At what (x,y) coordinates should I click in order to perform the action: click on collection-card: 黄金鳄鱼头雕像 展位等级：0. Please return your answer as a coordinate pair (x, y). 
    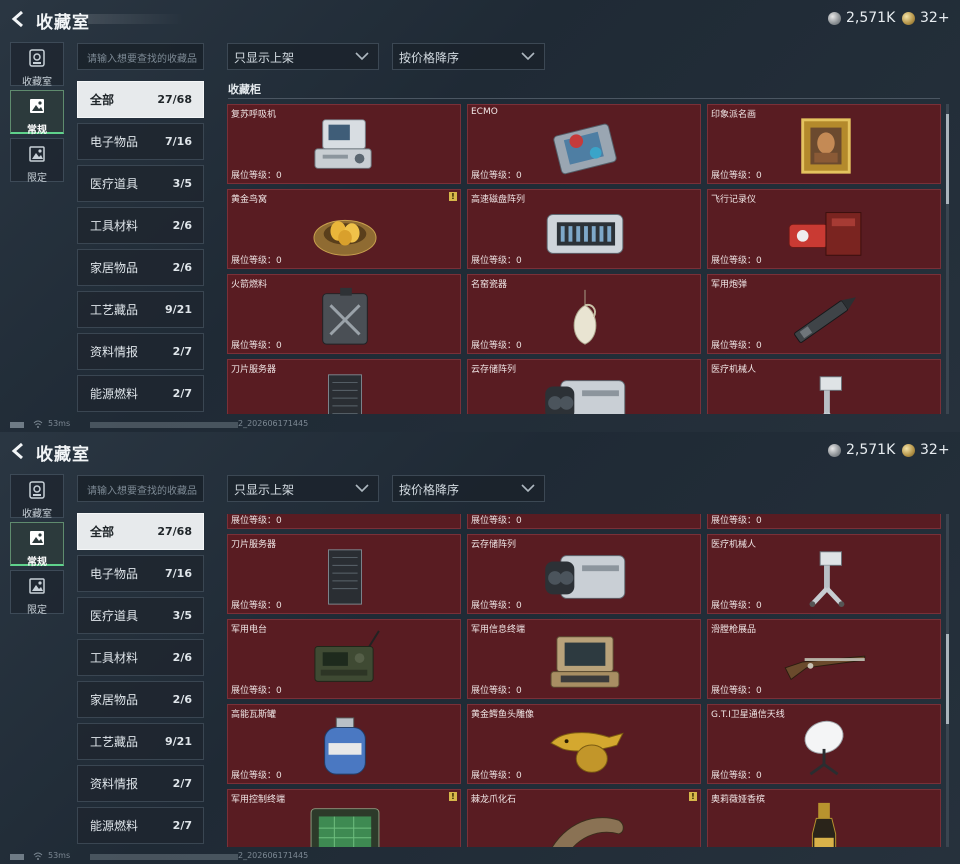
    Looking at the image, I should click on (584, 744).